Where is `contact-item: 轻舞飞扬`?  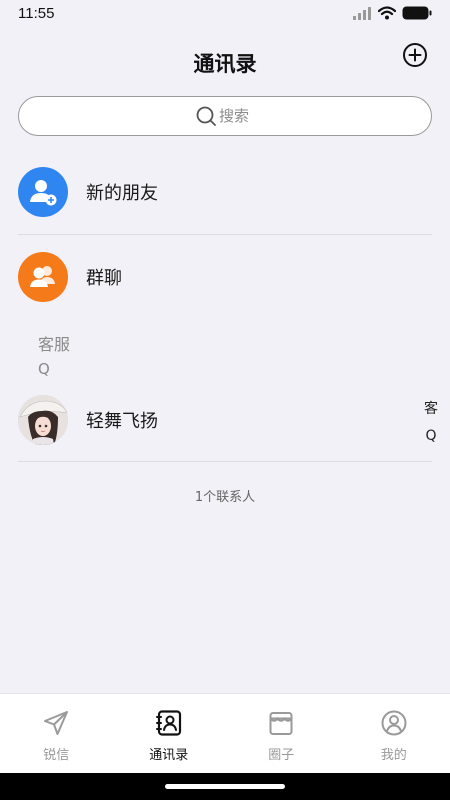
contact-item: 轻舞飞扬 is located at coordinates (225, 420).